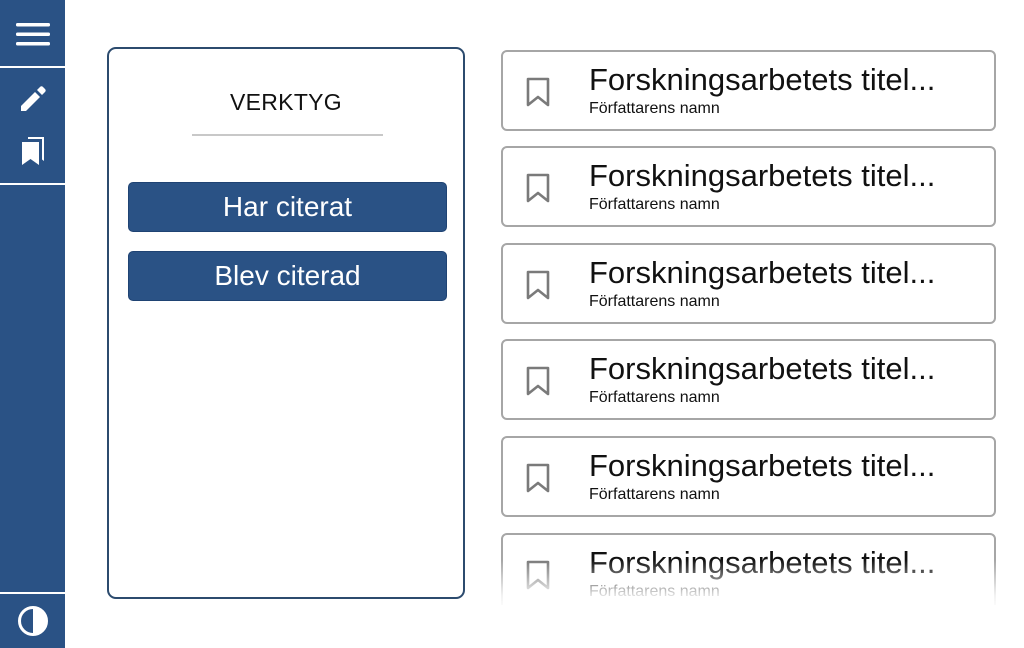 Image resolution: width=1024 pixels, height=648 pixels. I want to click on pencil-icon, so click(33, 98).